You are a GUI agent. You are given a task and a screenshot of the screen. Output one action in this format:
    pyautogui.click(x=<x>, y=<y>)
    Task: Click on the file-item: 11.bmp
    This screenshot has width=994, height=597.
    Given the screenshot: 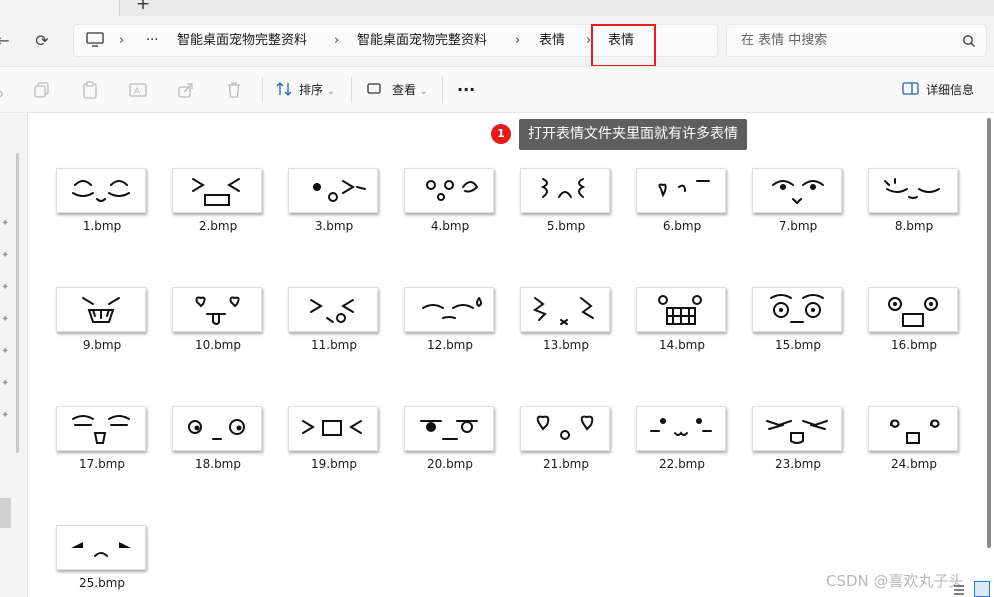 What is the action you would take?
    pyautogui.click(x=332, y=322)
    